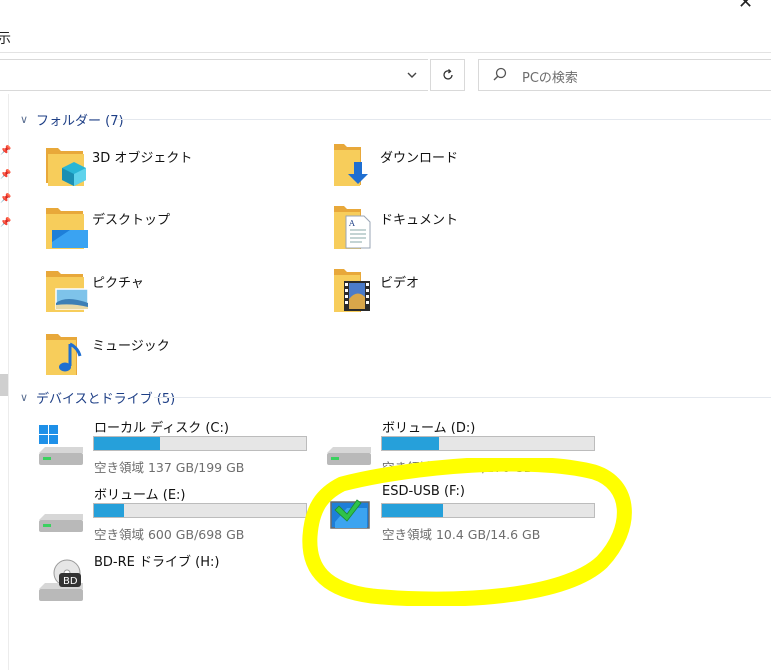 This screenshot has height=670, width=771. I want to click on pictures-icon, so click(67, 291).